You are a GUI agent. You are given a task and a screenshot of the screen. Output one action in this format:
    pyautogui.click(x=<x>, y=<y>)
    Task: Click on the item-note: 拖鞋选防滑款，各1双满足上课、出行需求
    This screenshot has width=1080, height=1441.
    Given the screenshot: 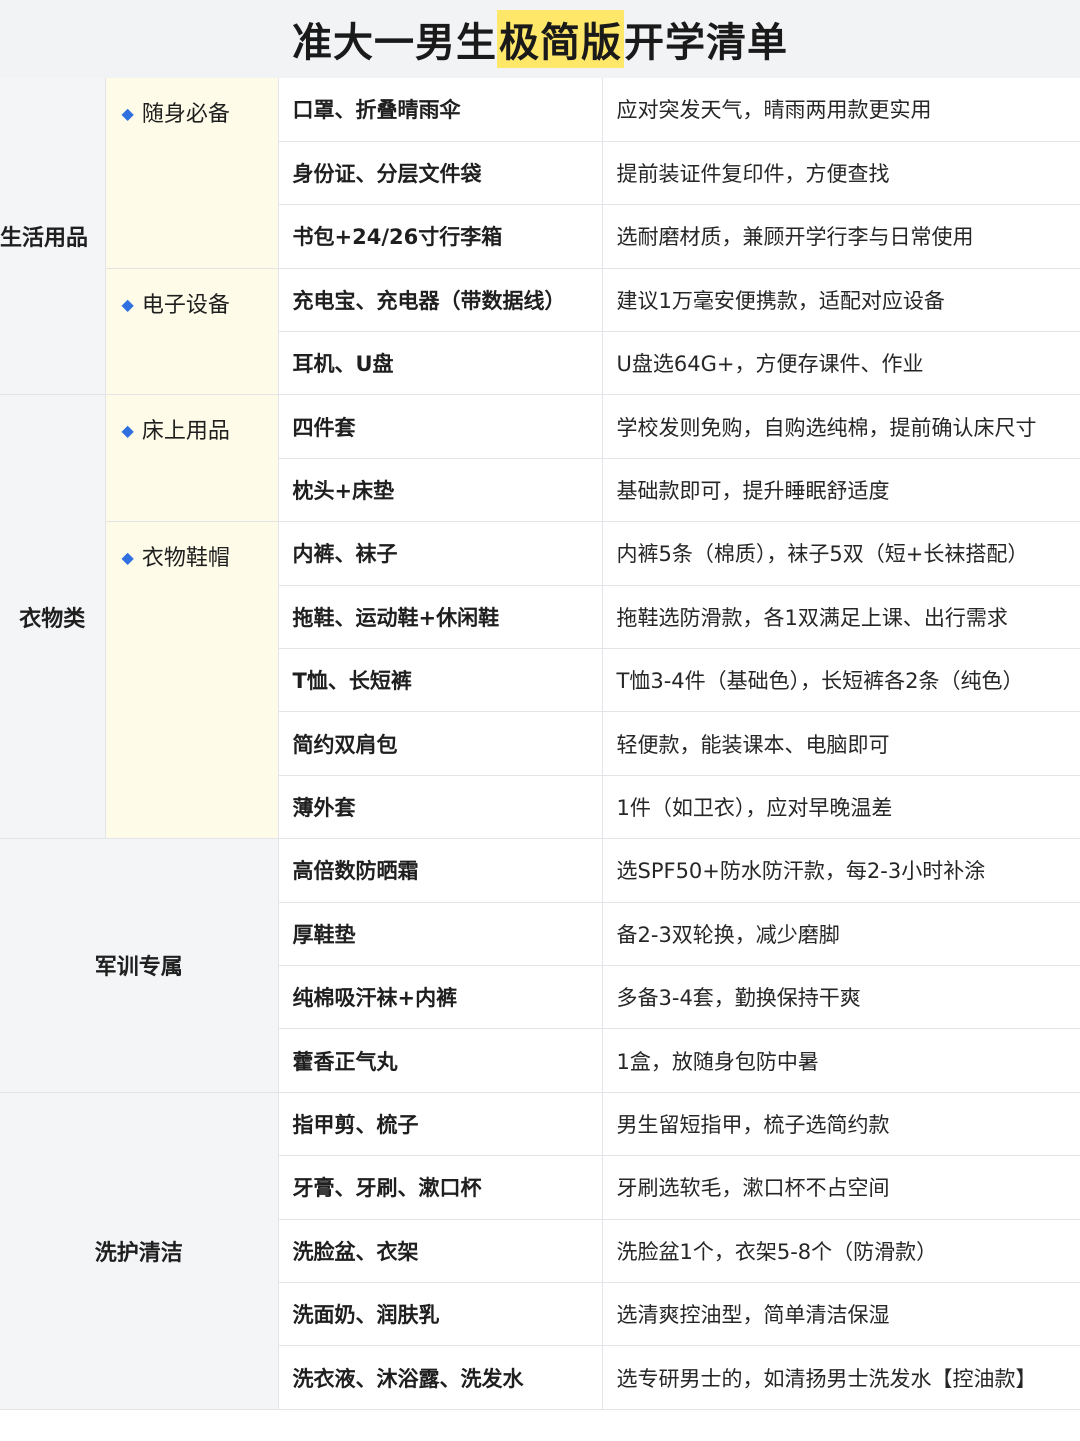 What is the action you would take?
    pyautogui.click(x=841, y=617)
    